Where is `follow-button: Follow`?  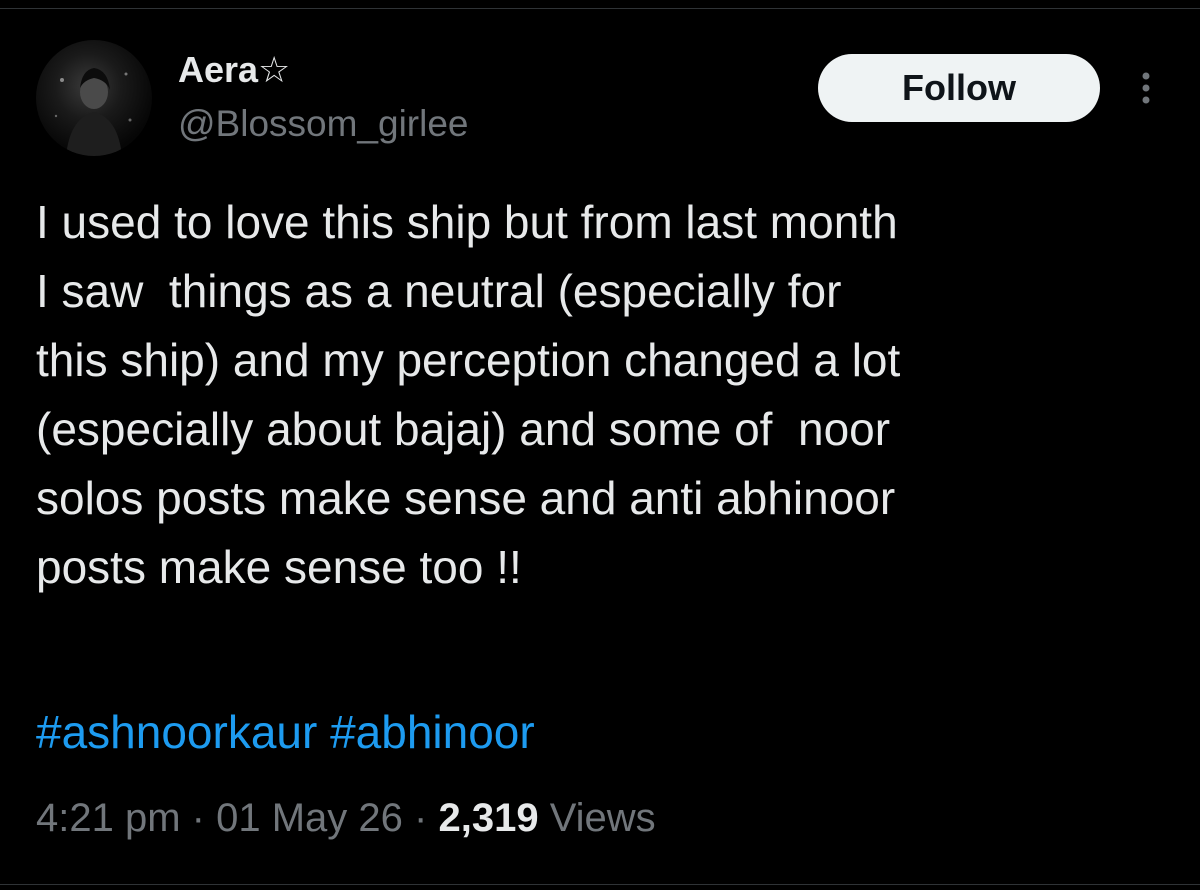
follow-button: Follow is located at coordinates (959, 88).